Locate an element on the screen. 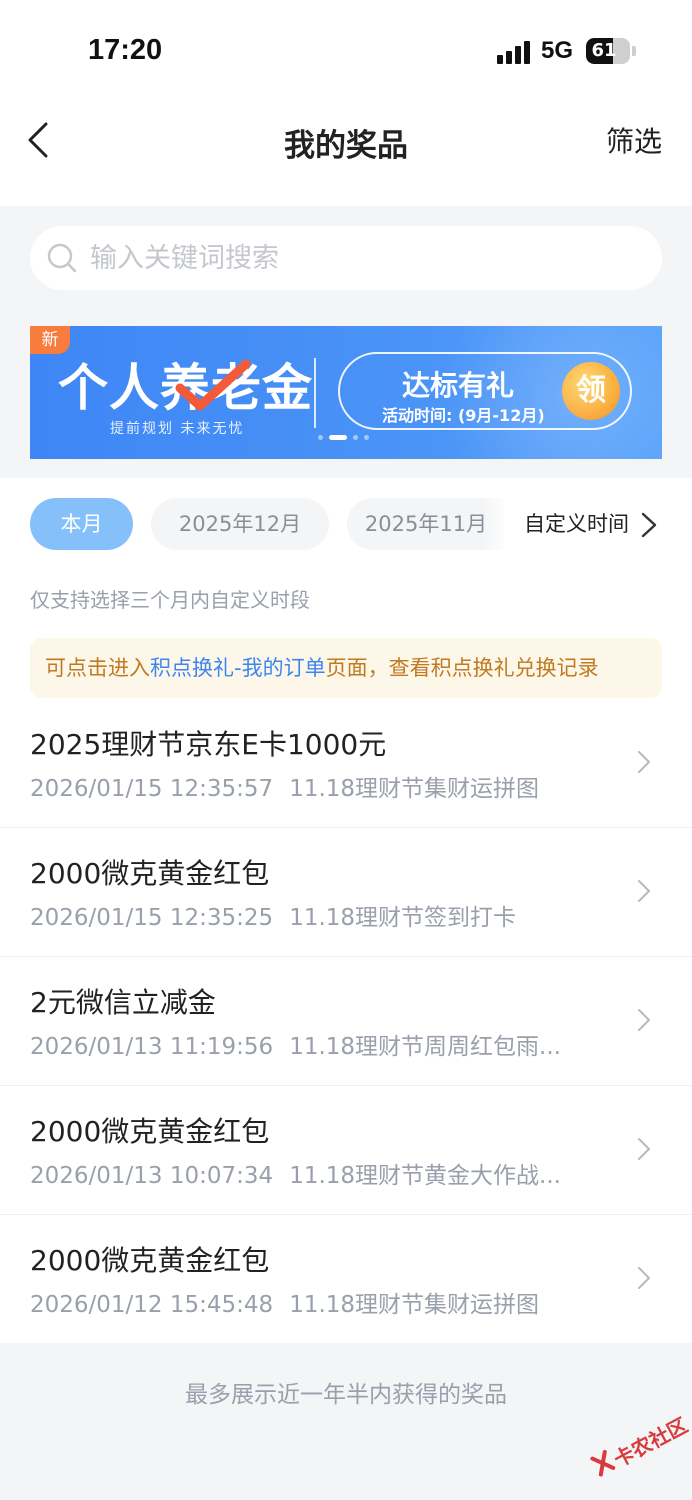  page-title: 我的奖品 is located at coordinates (346, 146).